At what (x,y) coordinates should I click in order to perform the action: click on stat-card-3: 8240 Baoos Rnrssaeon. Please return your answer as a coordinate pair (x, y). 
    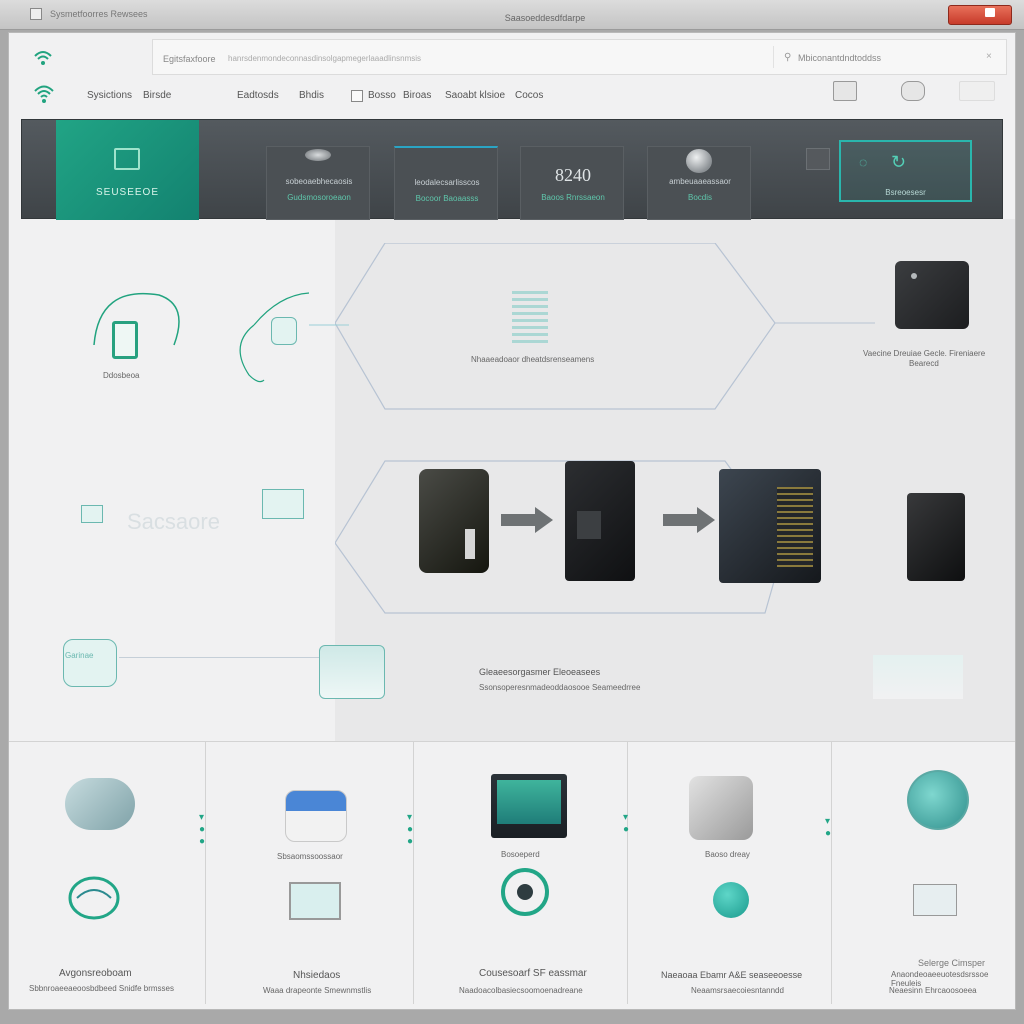
    Looking at the image, I should click on (572, 183).